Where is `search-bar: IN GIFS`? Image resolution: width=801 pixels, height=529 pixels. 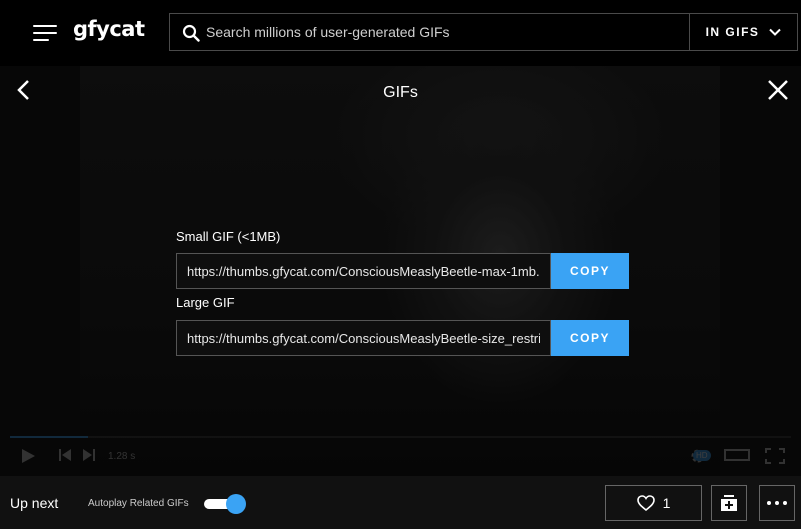 search-bar: IN GIFS is located at coordinates (483, 32).